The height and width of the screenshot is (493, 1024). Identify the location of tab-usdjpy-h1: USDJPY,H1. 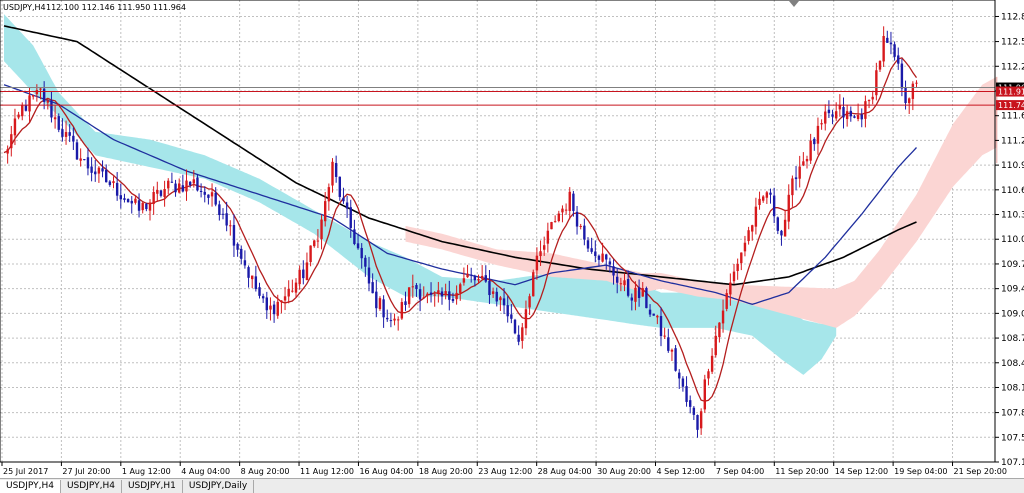
(152, 486).